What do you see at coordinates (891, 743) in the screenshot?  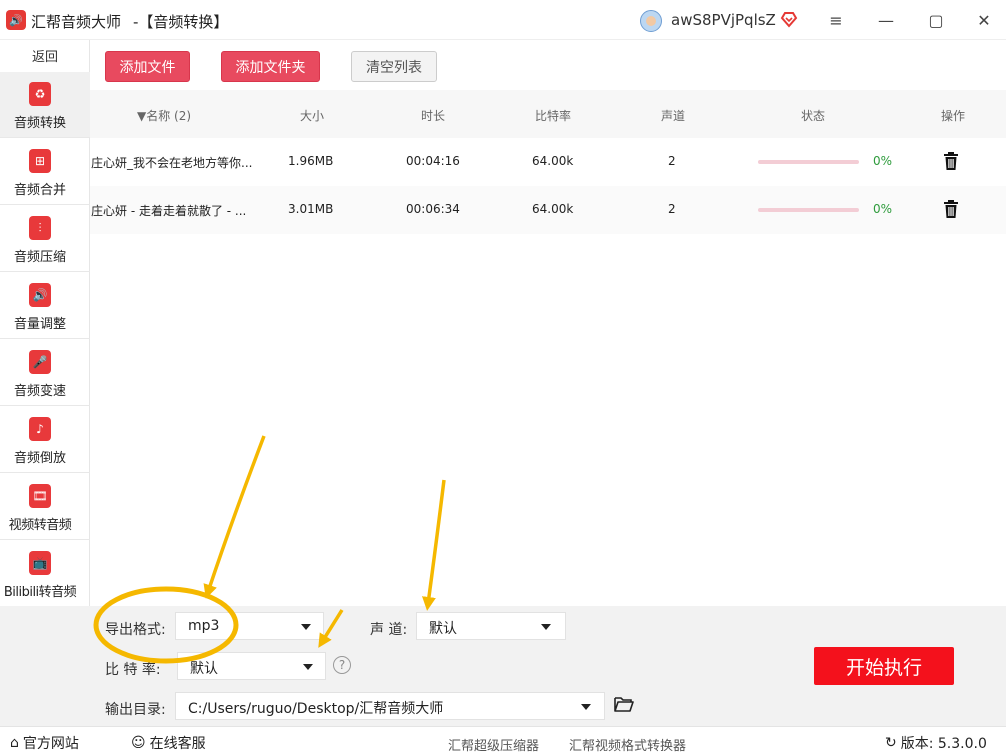 I see `refresh-icon: ↻` at bounding box center [891, 743].